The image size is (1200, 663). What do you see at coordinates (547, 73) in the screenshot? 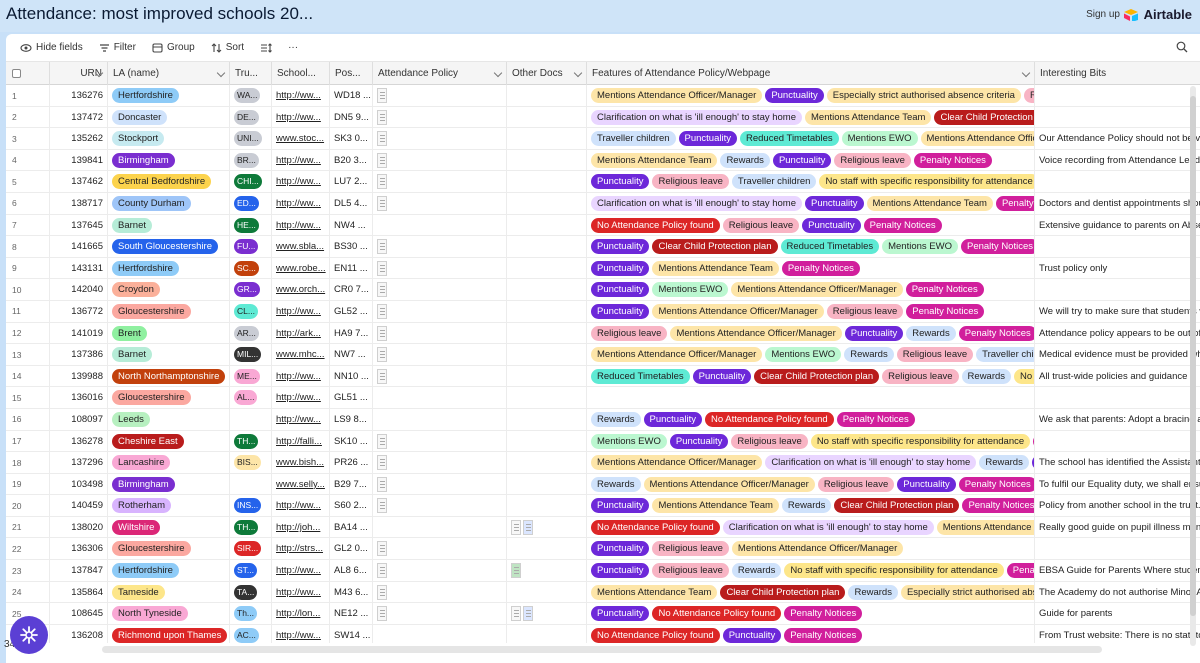
I see `column-header-other-docs: Other Docs` at bounding box center [547, 73].